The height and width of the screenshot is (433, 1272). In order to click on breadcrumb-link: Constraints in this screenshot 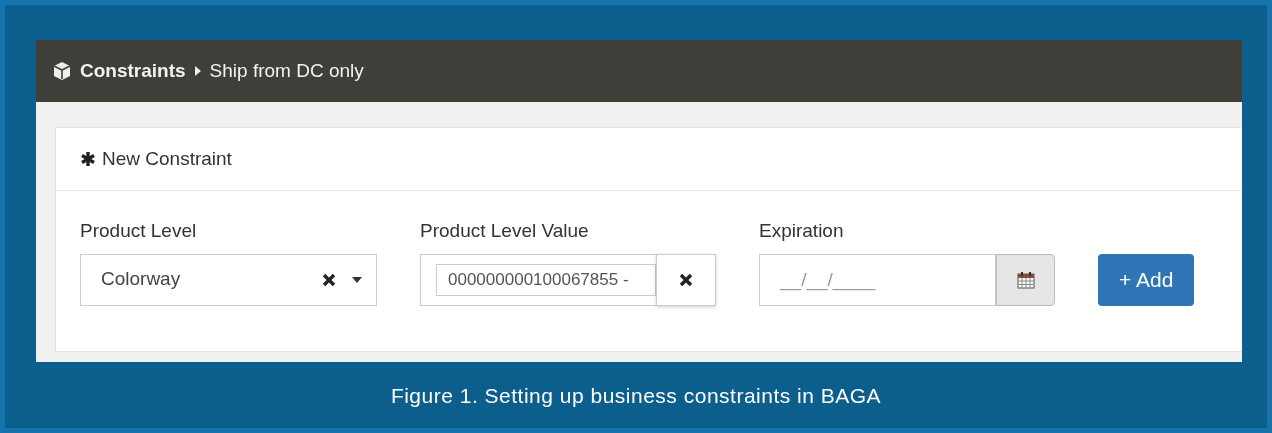, I will do `click(133, 71)`.